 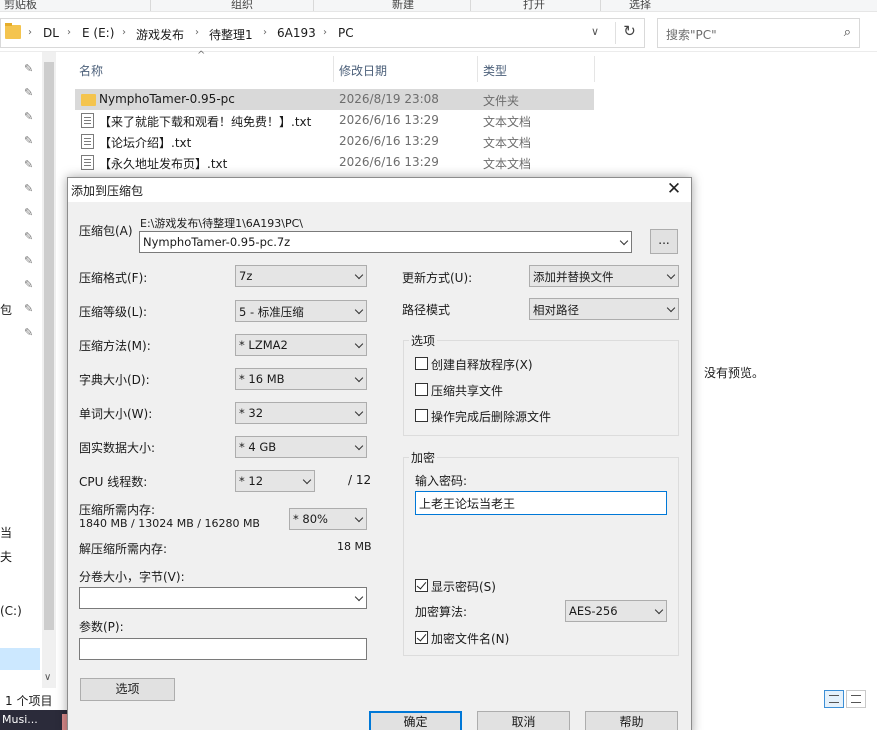 I want to click on nav-item-fragment: 包, so click(x=6, y=309).